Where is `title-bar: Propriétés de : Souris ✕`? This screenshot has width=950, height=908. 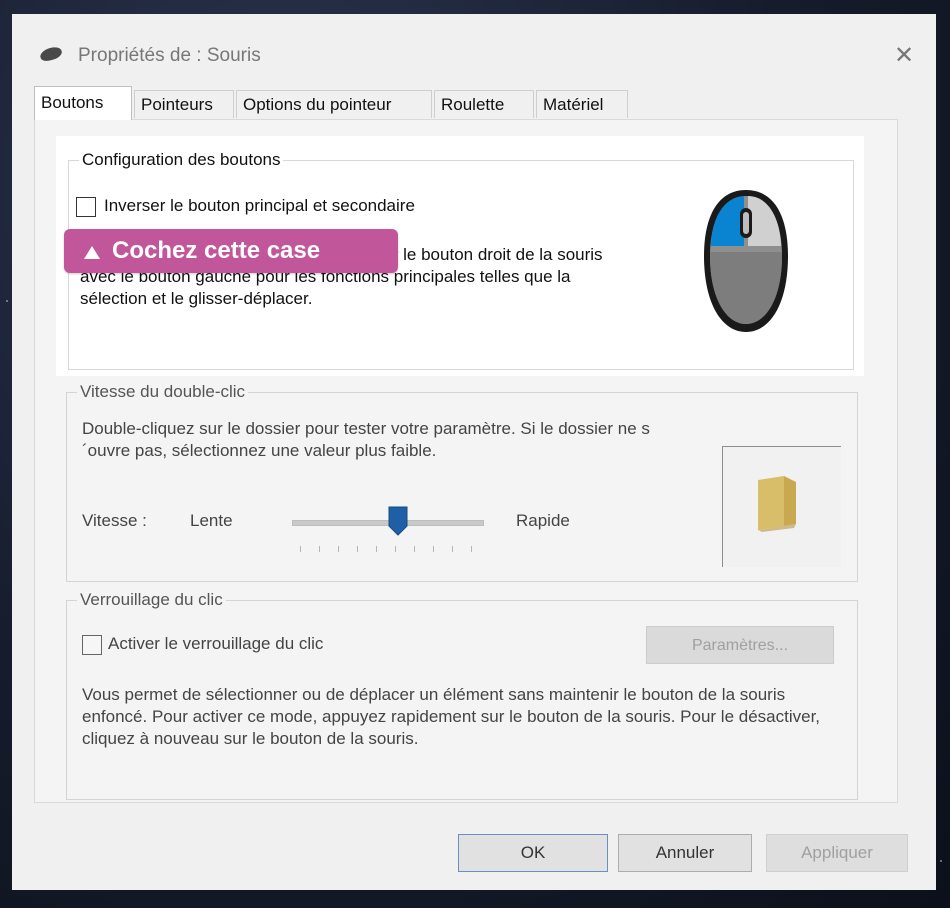 title-bar: Propriétés de : Souris ✕ is located at coordinates (474, 52).